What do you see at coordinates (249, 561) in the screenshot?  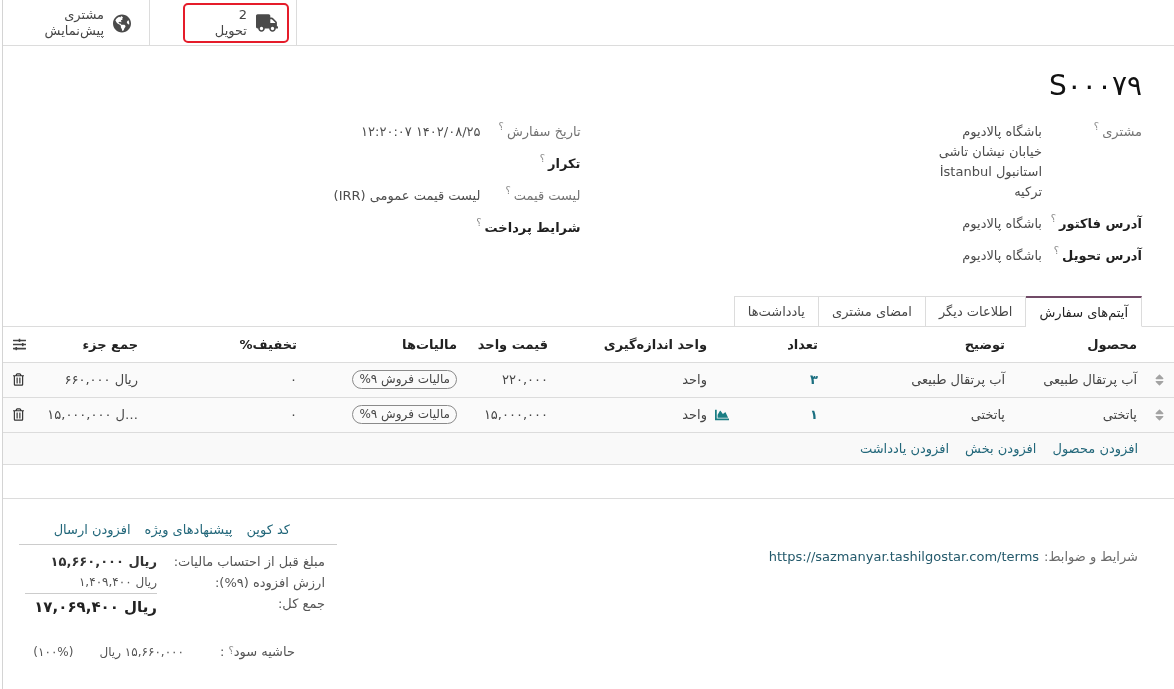 I see `total-label: مبلغ قبل از احتساب مالیات:` at bounding box center [249, 561].